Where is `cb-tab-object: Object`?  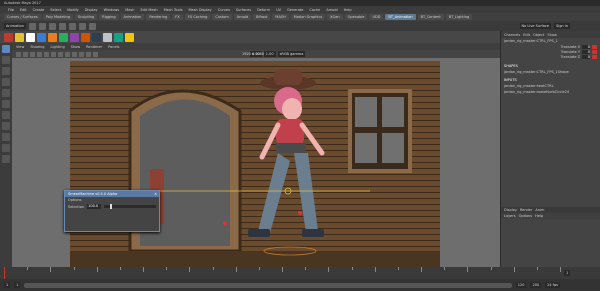 cb-tab-object: Object is located at coordinates (538, 35).